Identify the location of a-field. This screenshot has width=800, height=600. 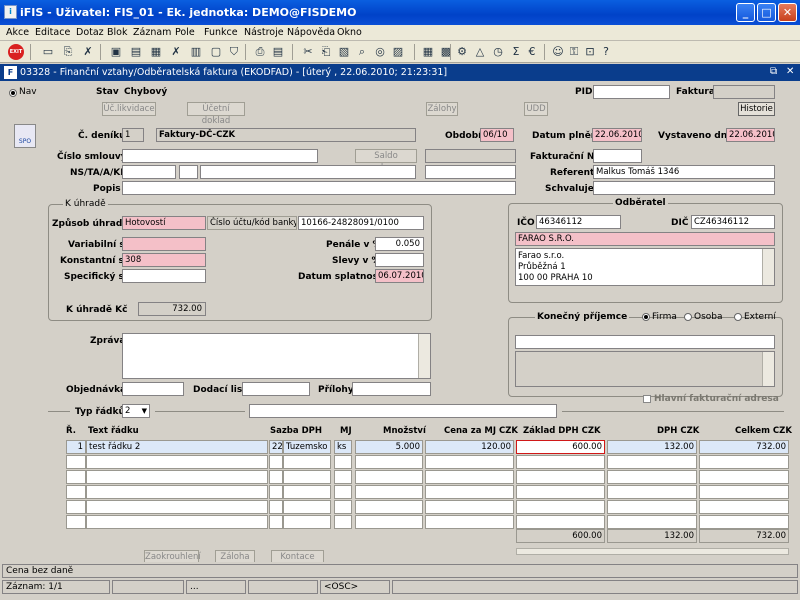
(308, 172).